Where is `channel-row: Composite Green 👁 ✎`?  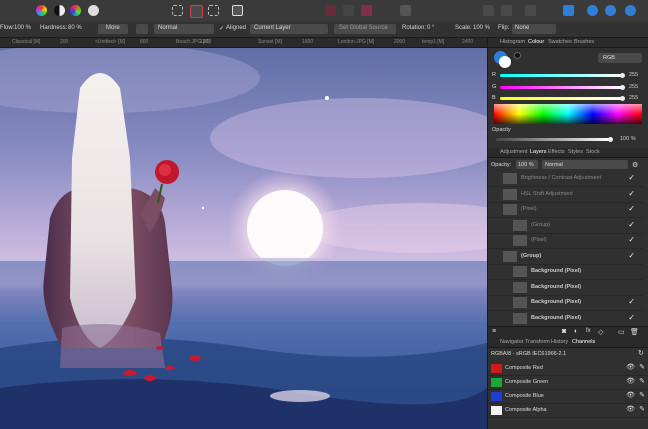 channel-row: Composite Green 👁 ✎ is located at coordinates (568, 383).